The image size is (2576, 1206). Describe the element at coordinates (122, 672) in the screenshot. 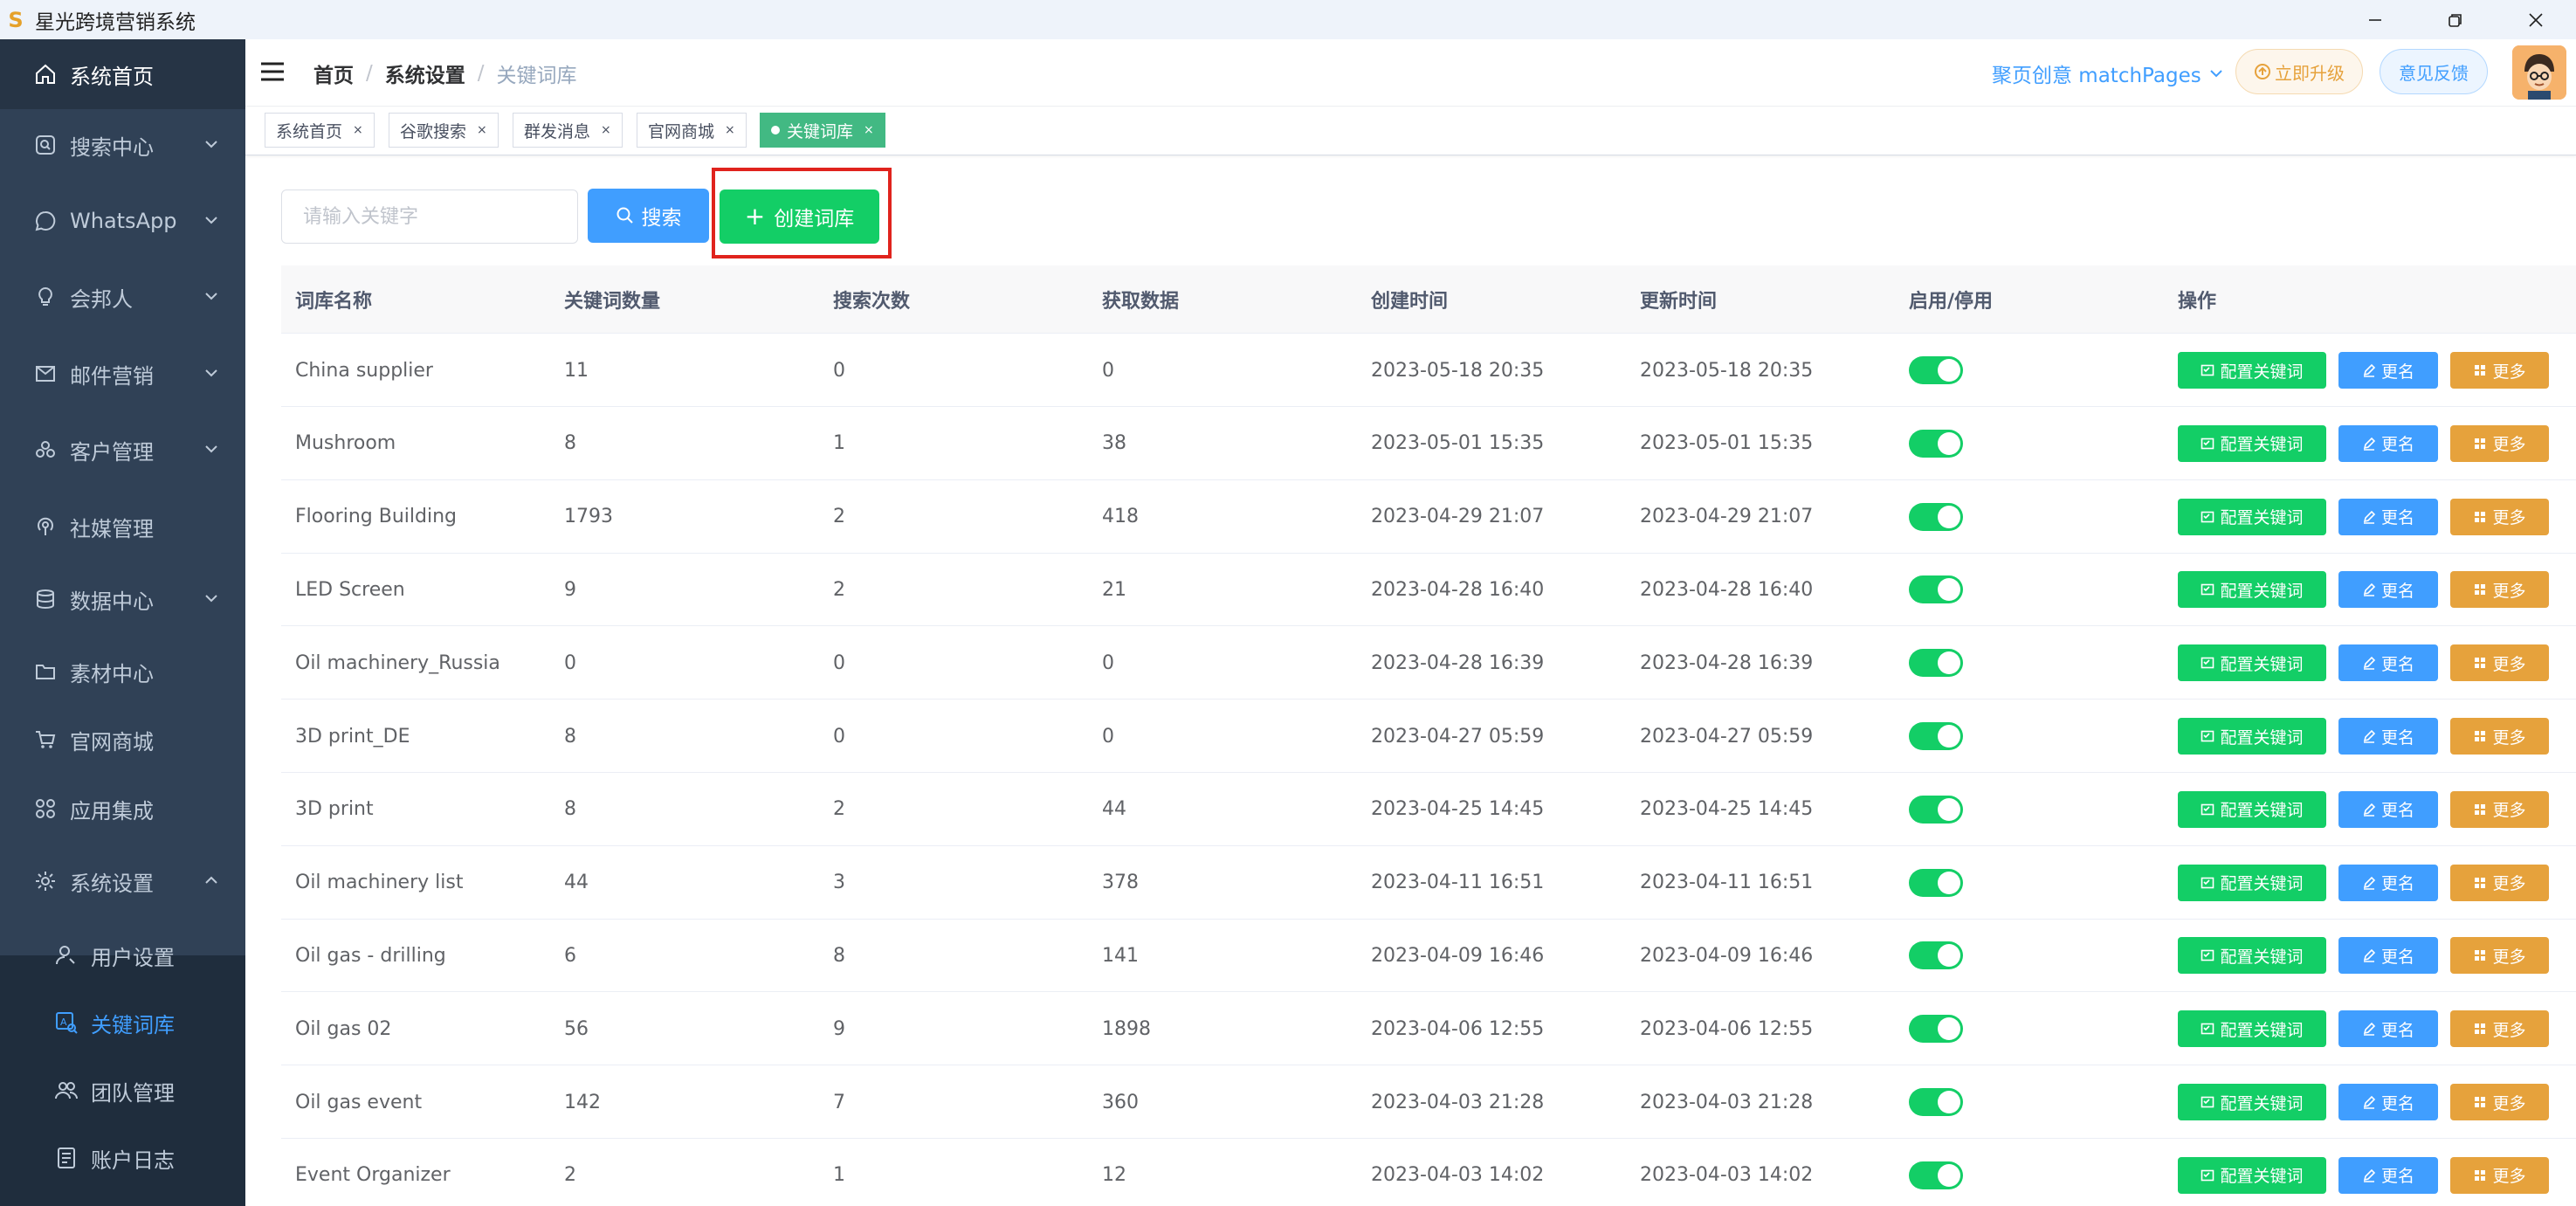

I see `sidebar-item-materials: 素材中心` at that location.